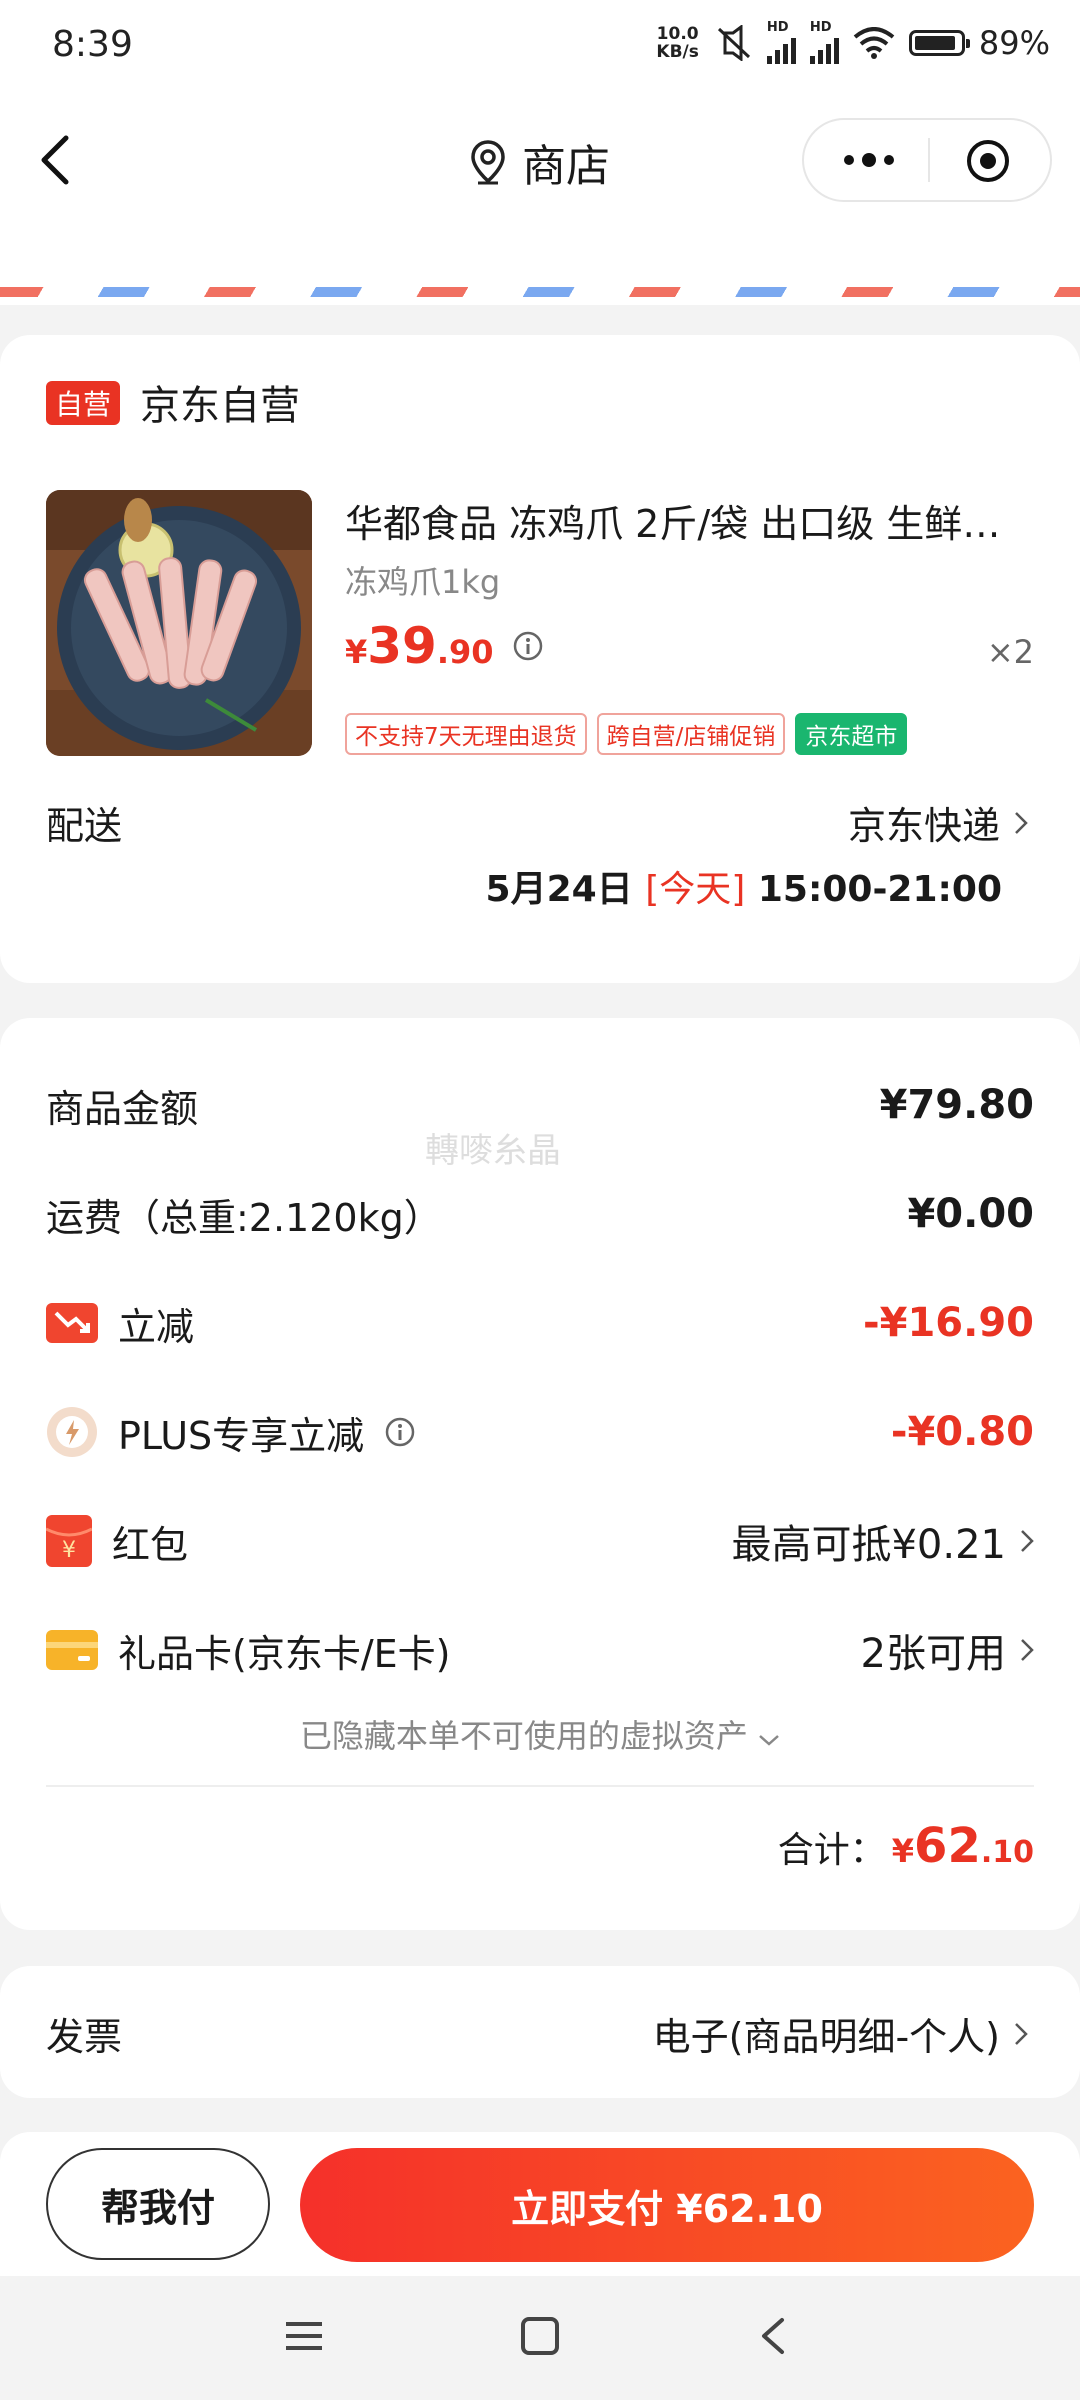 This screenshot has width=1080, height=2400. What do you see at coordinates (1014, 43) in the screenshot?
I see `battery-percent: 89%` at bounding box center [1014, 43].